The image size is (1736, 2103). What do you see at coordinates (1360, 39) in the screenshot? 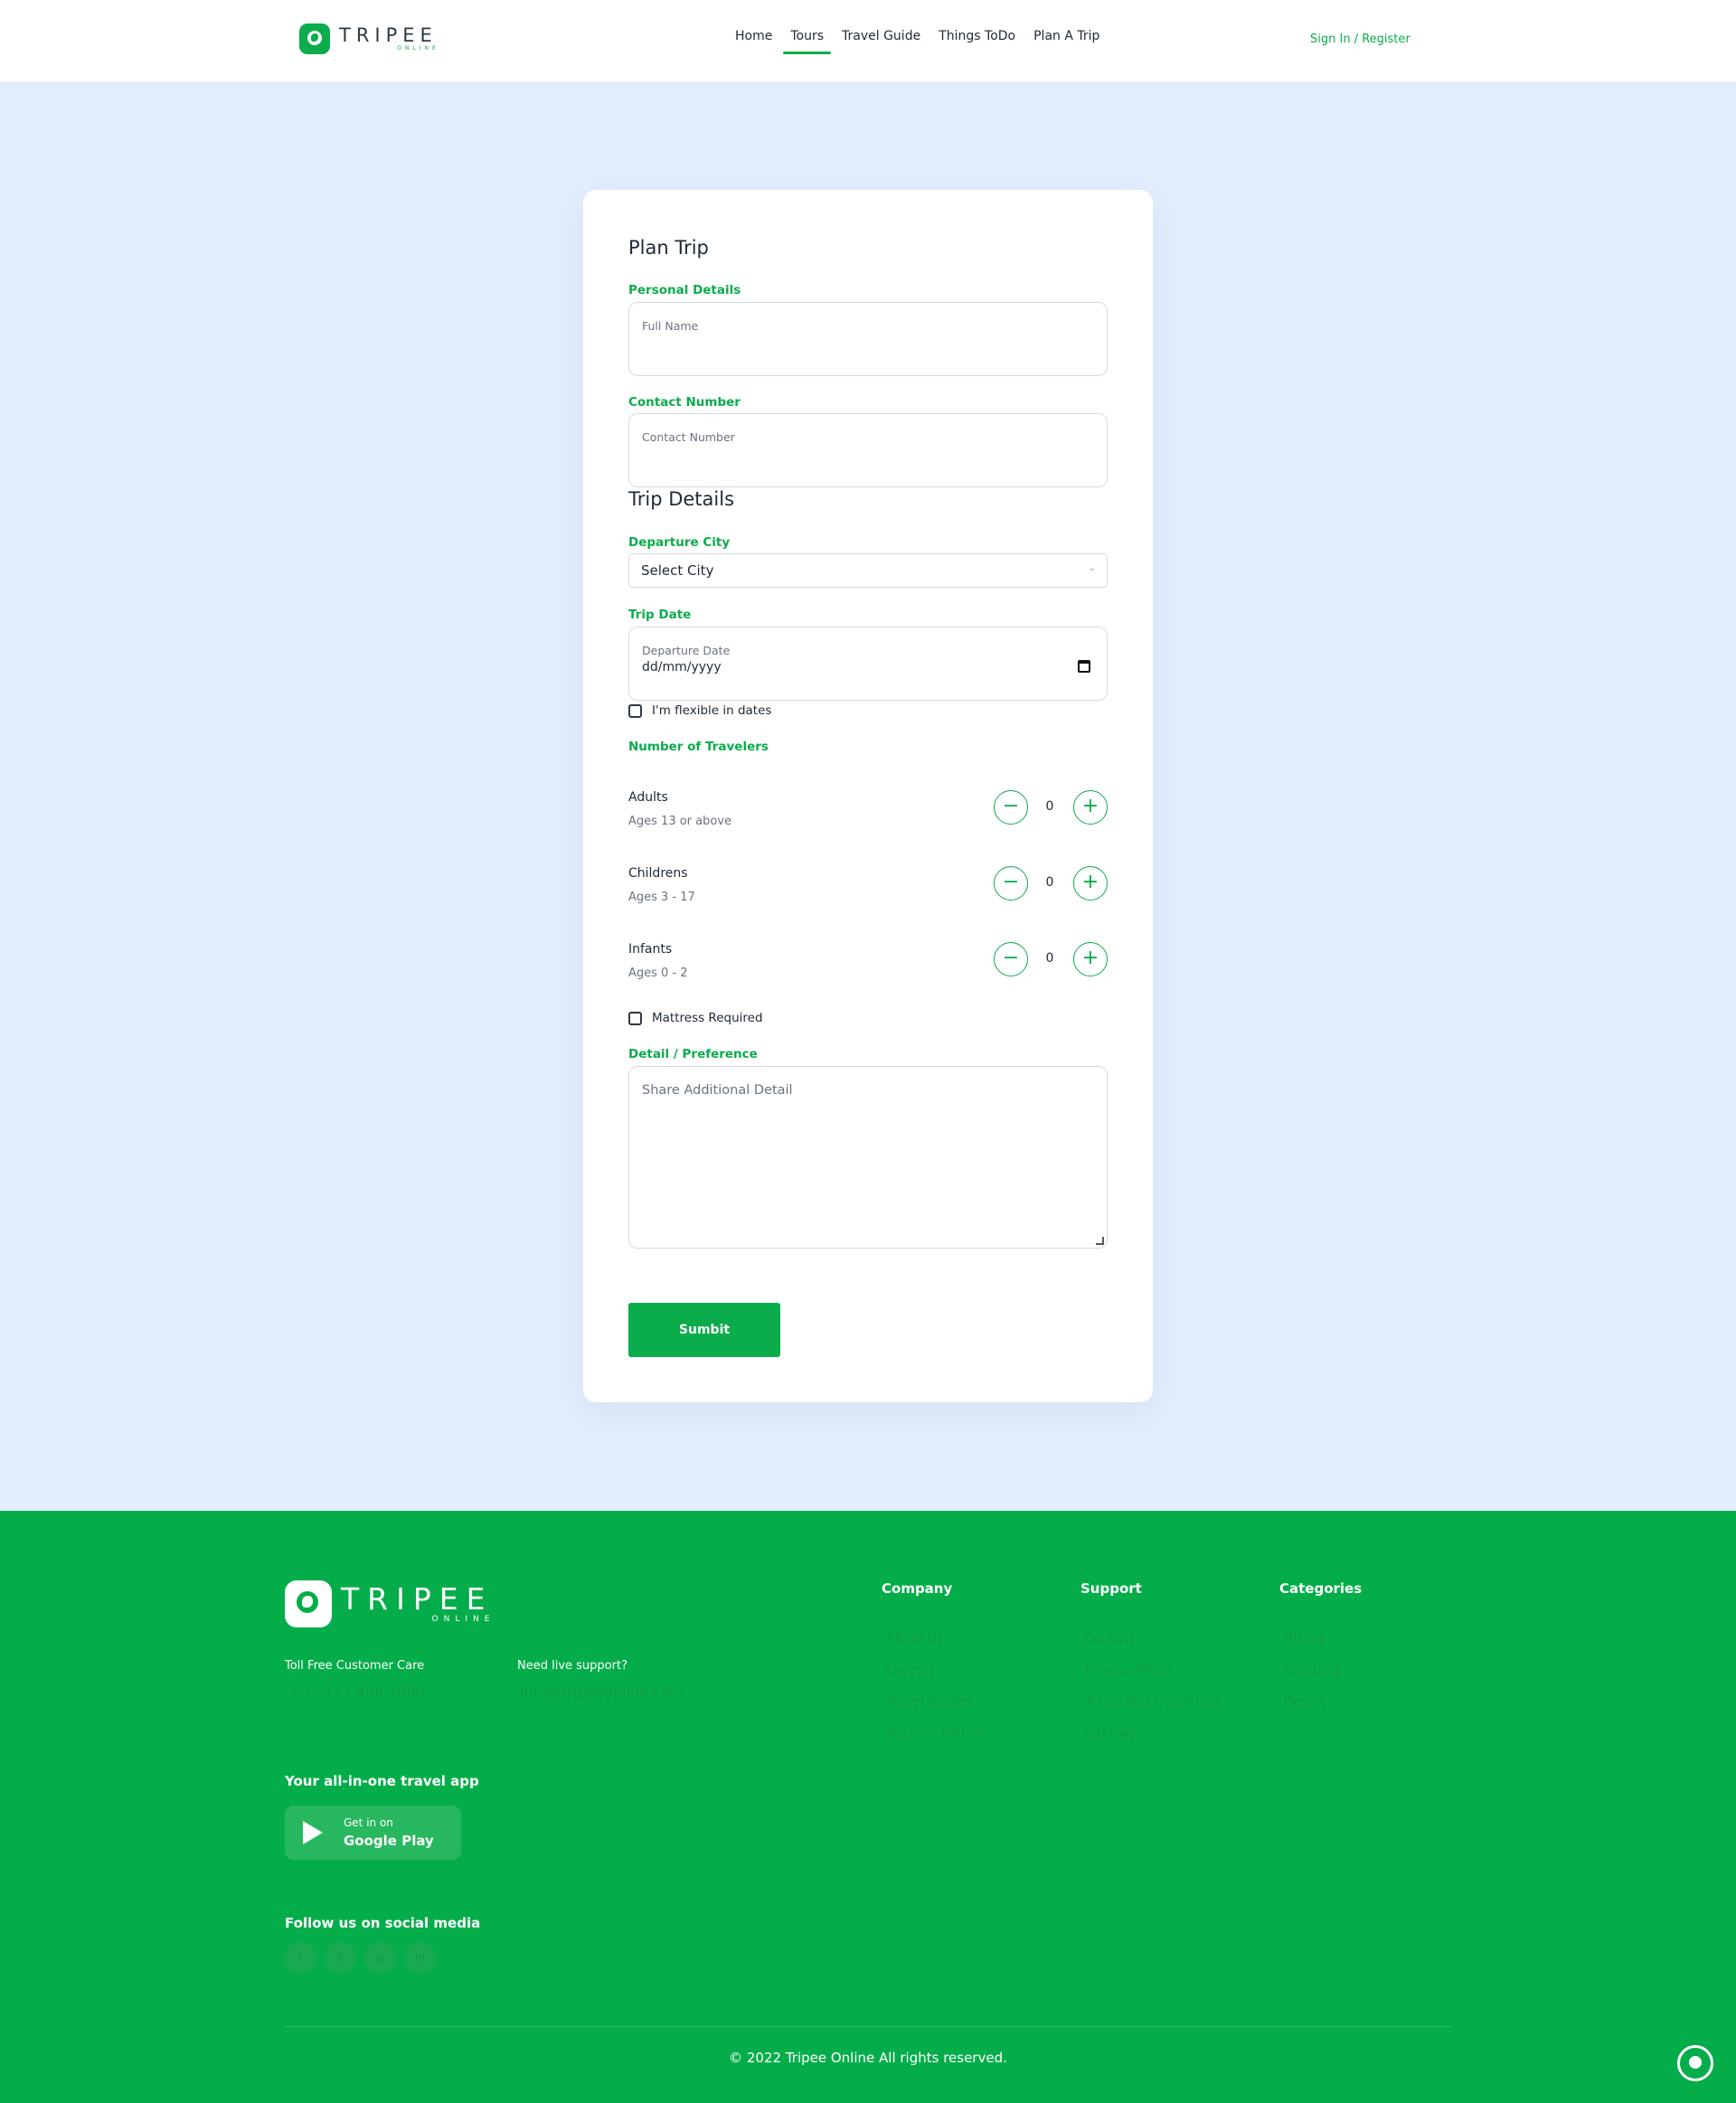
I see `signin-register-link: Sign In / Register` at bounding box center [1360, 39].